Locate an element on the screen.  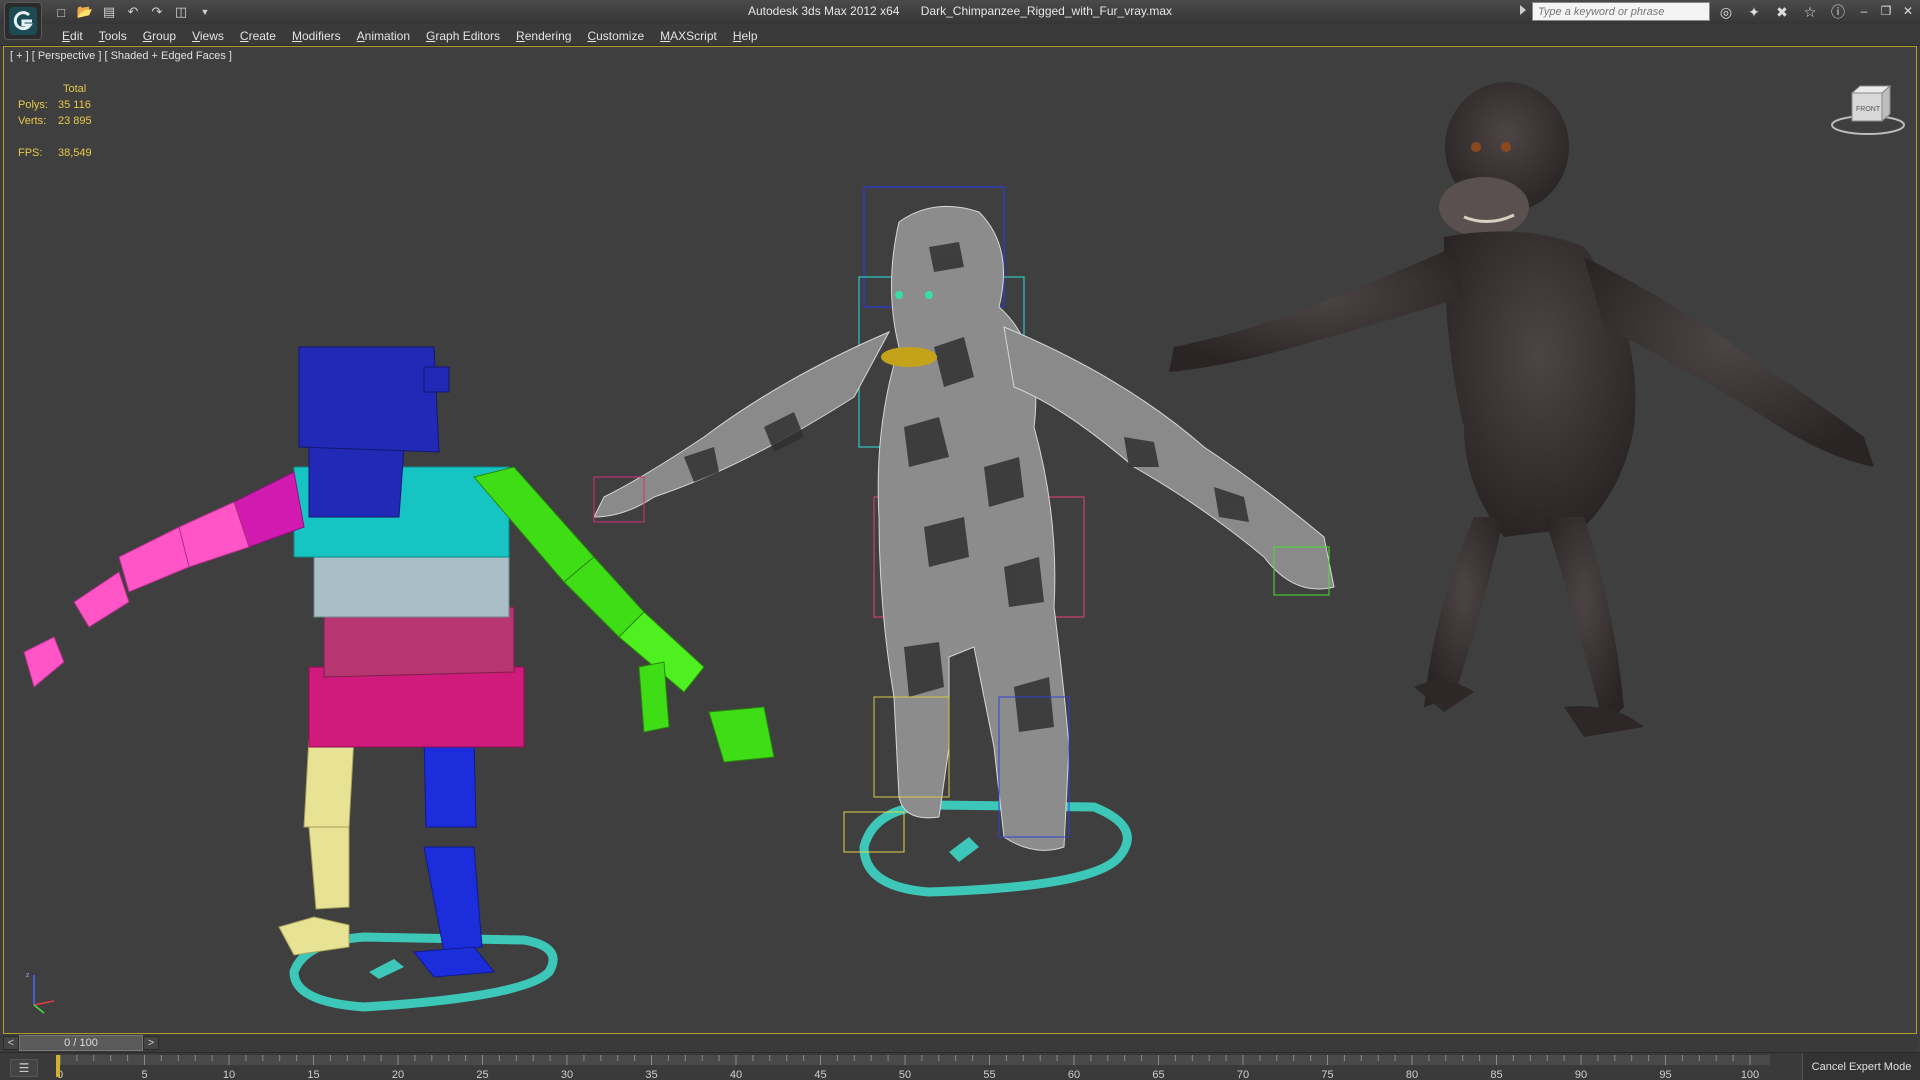
binoculars-icon: ◎ is located at coordinates (1726, 12).